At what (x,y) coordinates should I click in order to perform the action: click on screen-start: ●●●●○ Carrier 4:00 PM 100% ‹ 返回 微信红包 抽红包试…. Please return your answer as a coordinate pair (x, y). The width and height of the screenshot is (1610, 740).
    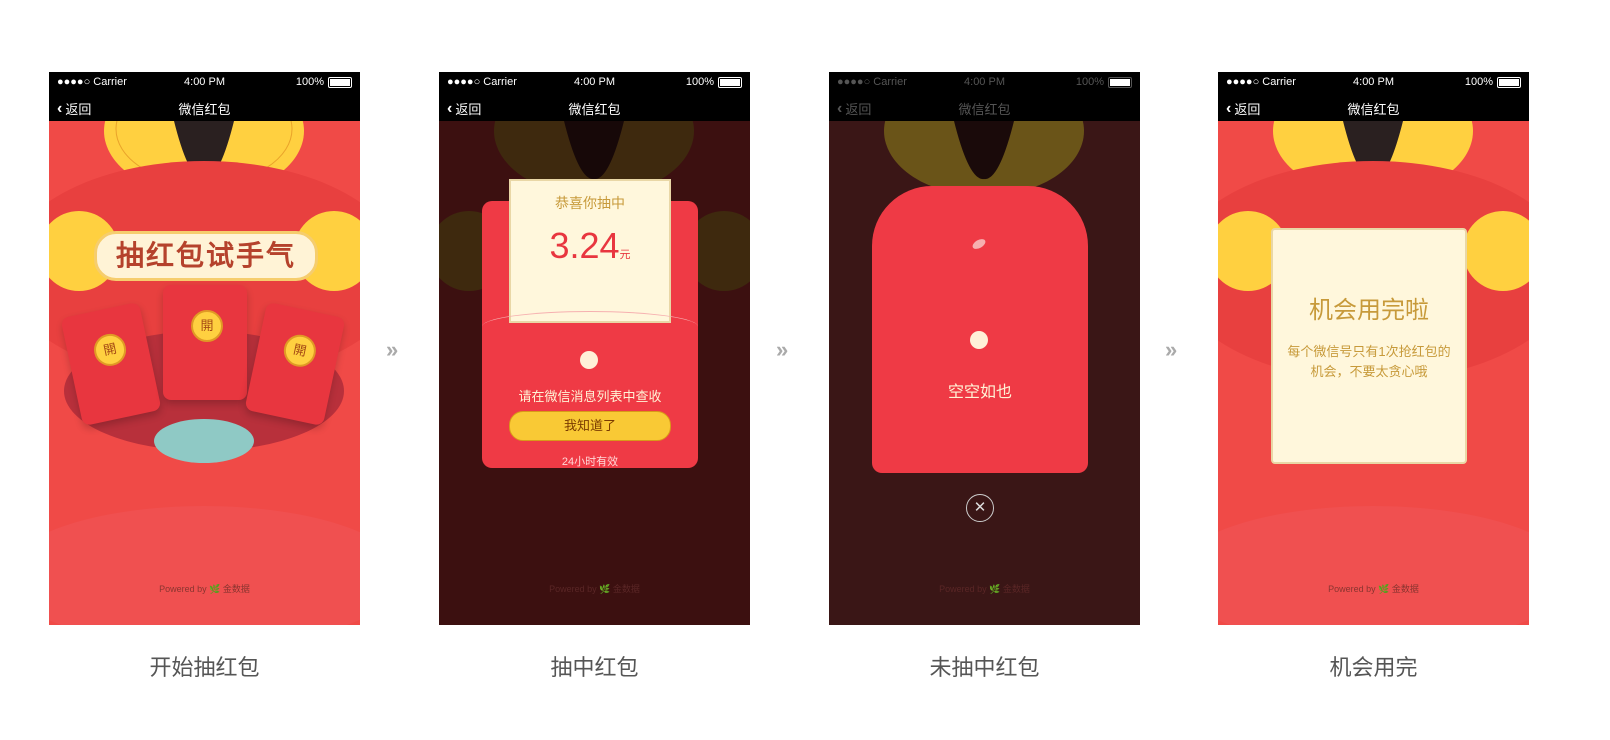
    Looking at the image, I should click on (204, 348).